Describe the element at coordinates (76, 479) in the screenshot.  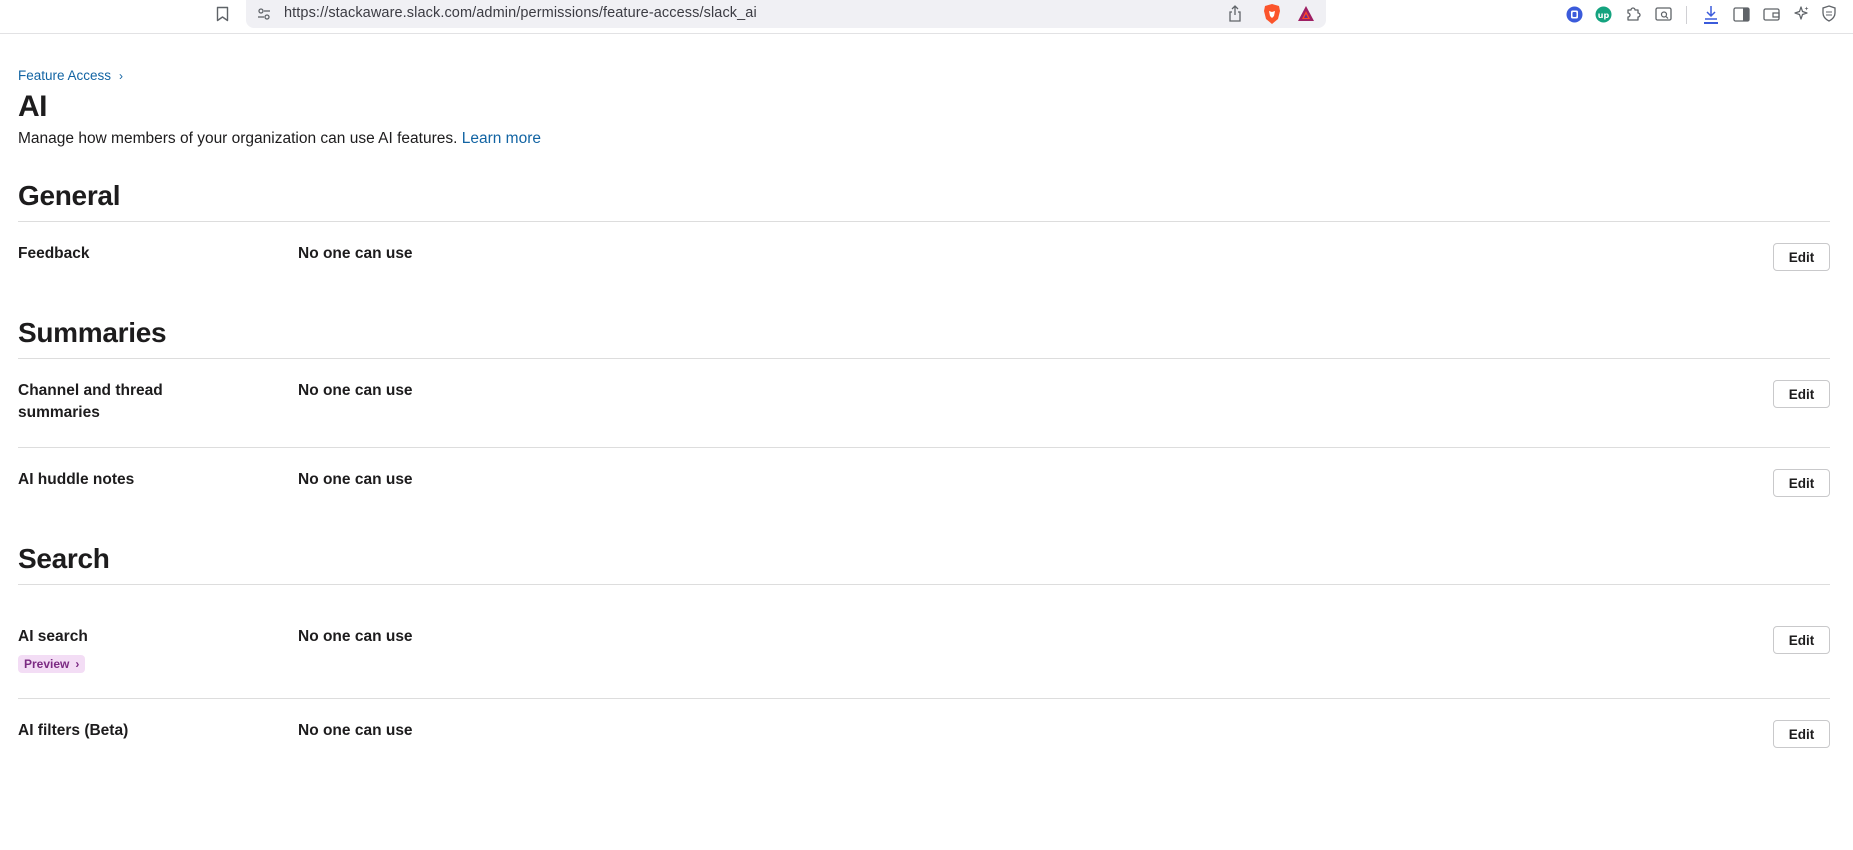
I see `feature-label-ai-huddle-notes: AI huddle notes` at that location.